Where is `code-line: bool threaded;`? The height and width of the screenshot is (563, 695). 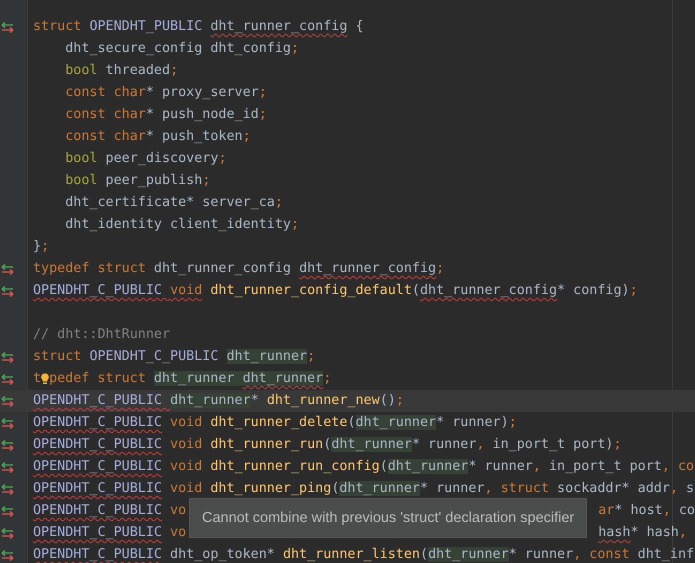
code-line: bool threaded; is located at coordinates (121, 71).